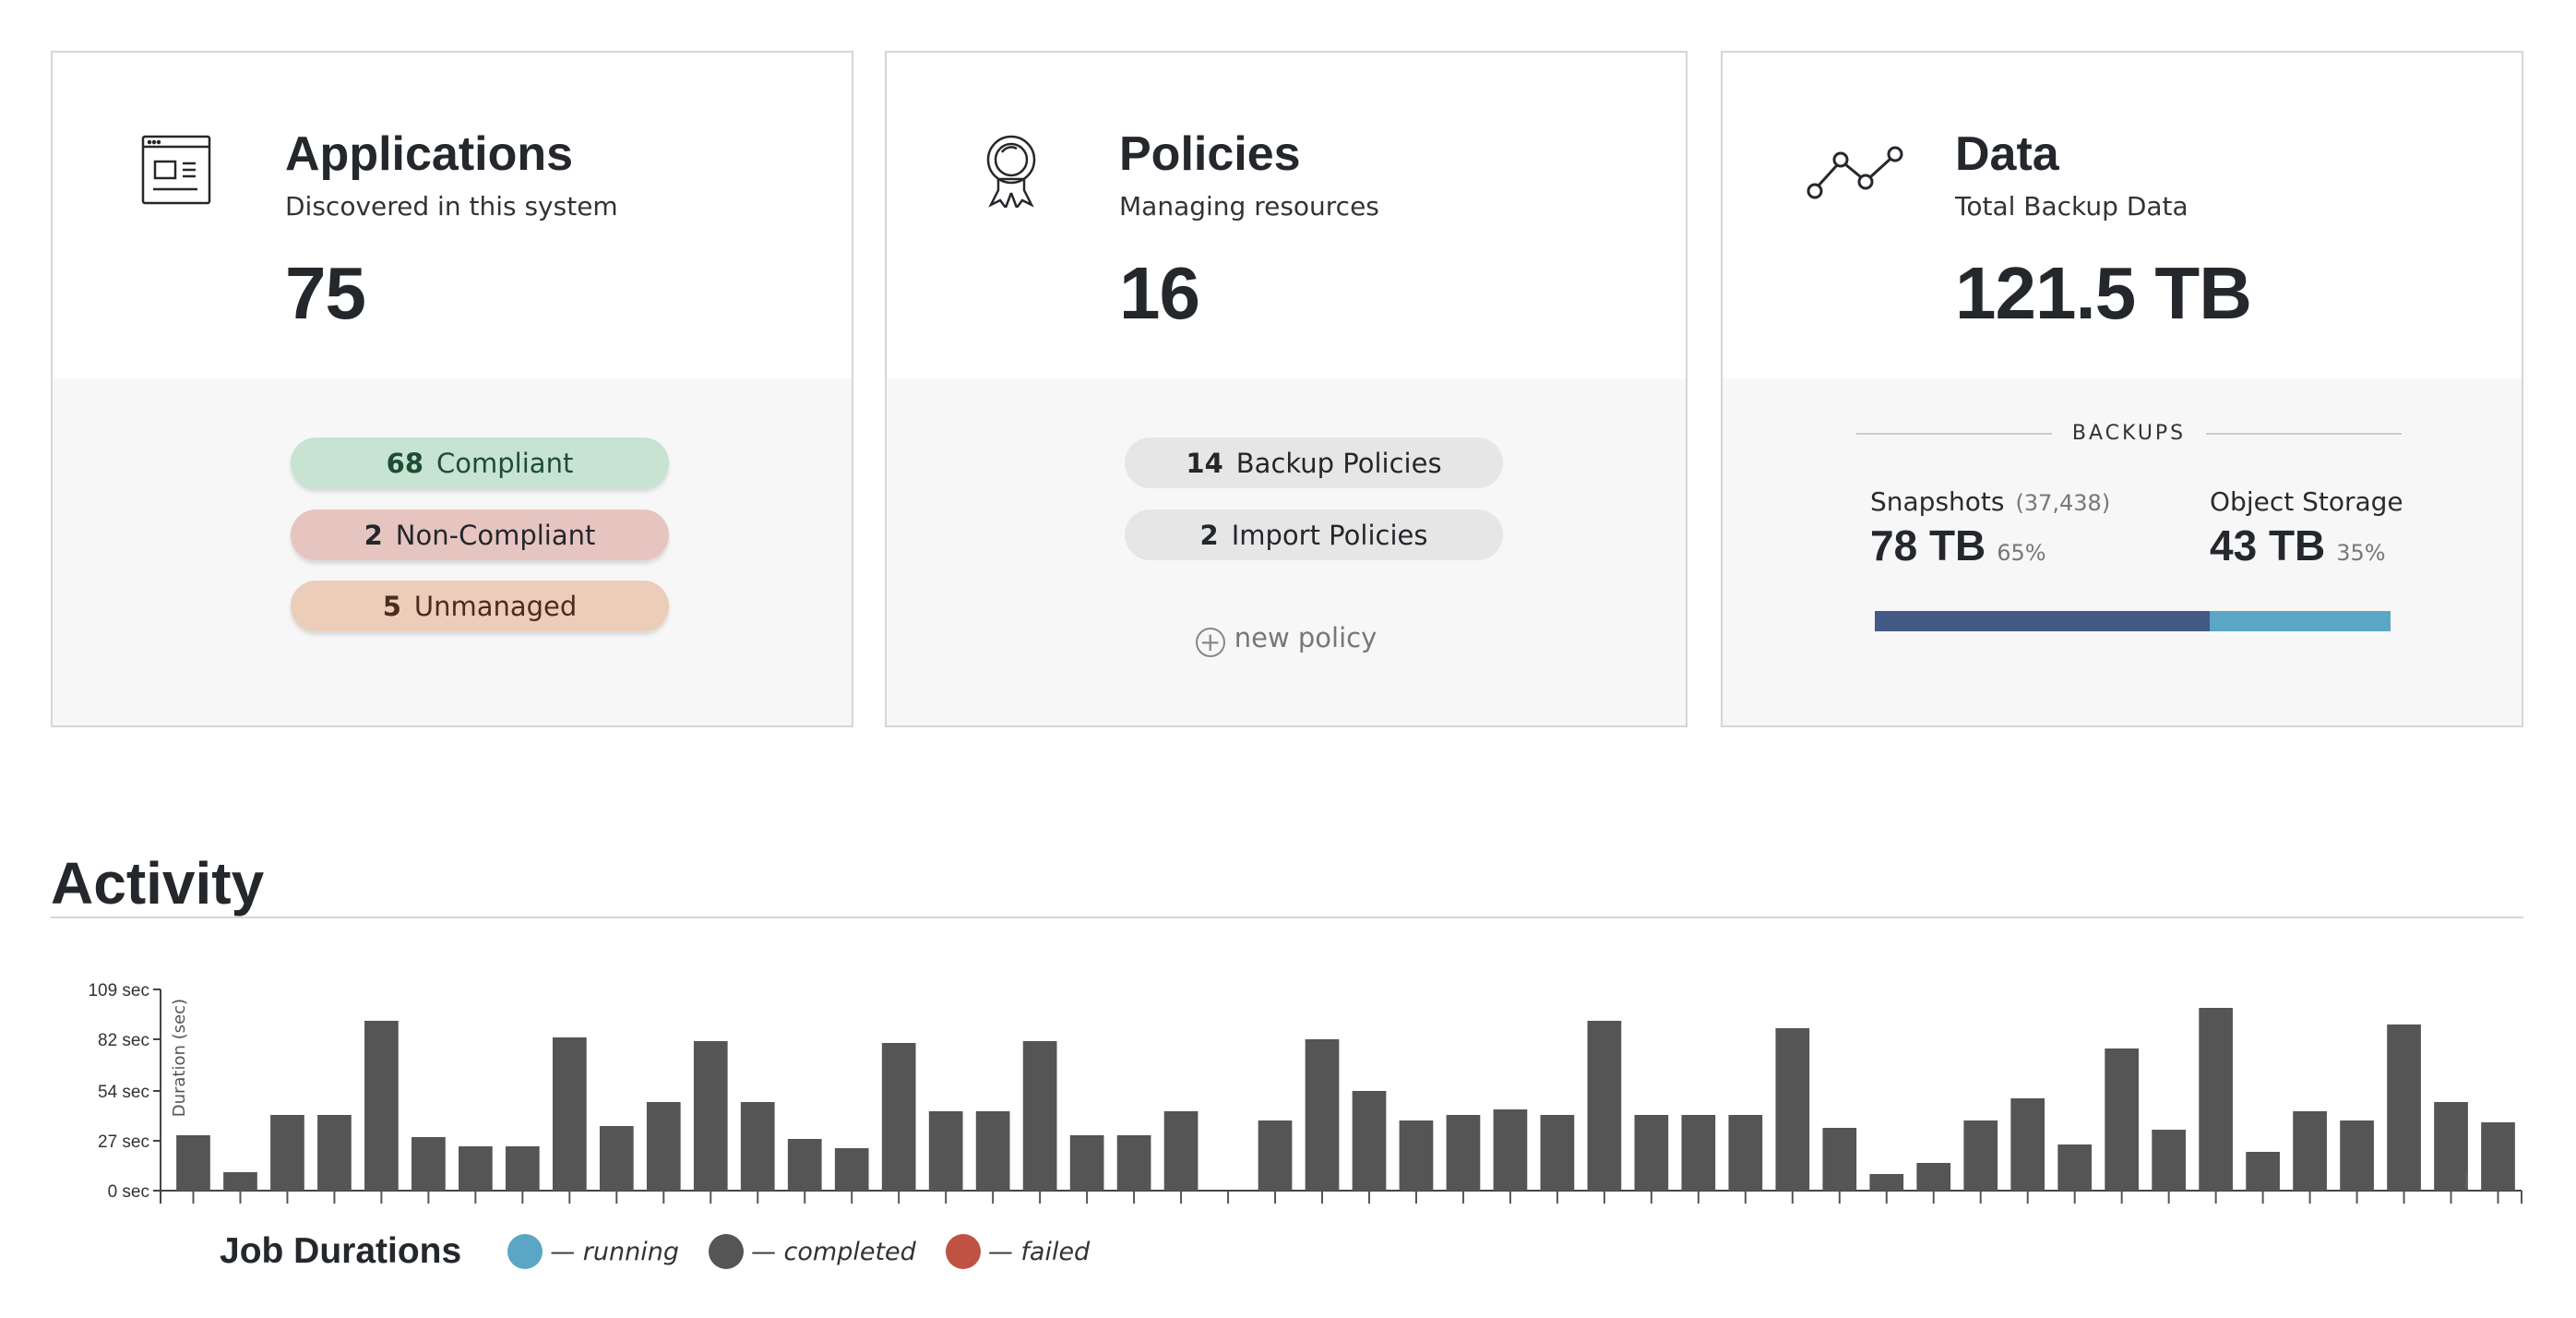 The width and height of the screenshot is (2576, 1318). Describe the element at coordinates (123, 1142) in the screenshot. I see `y-tick-label: 27 sec` at that location.